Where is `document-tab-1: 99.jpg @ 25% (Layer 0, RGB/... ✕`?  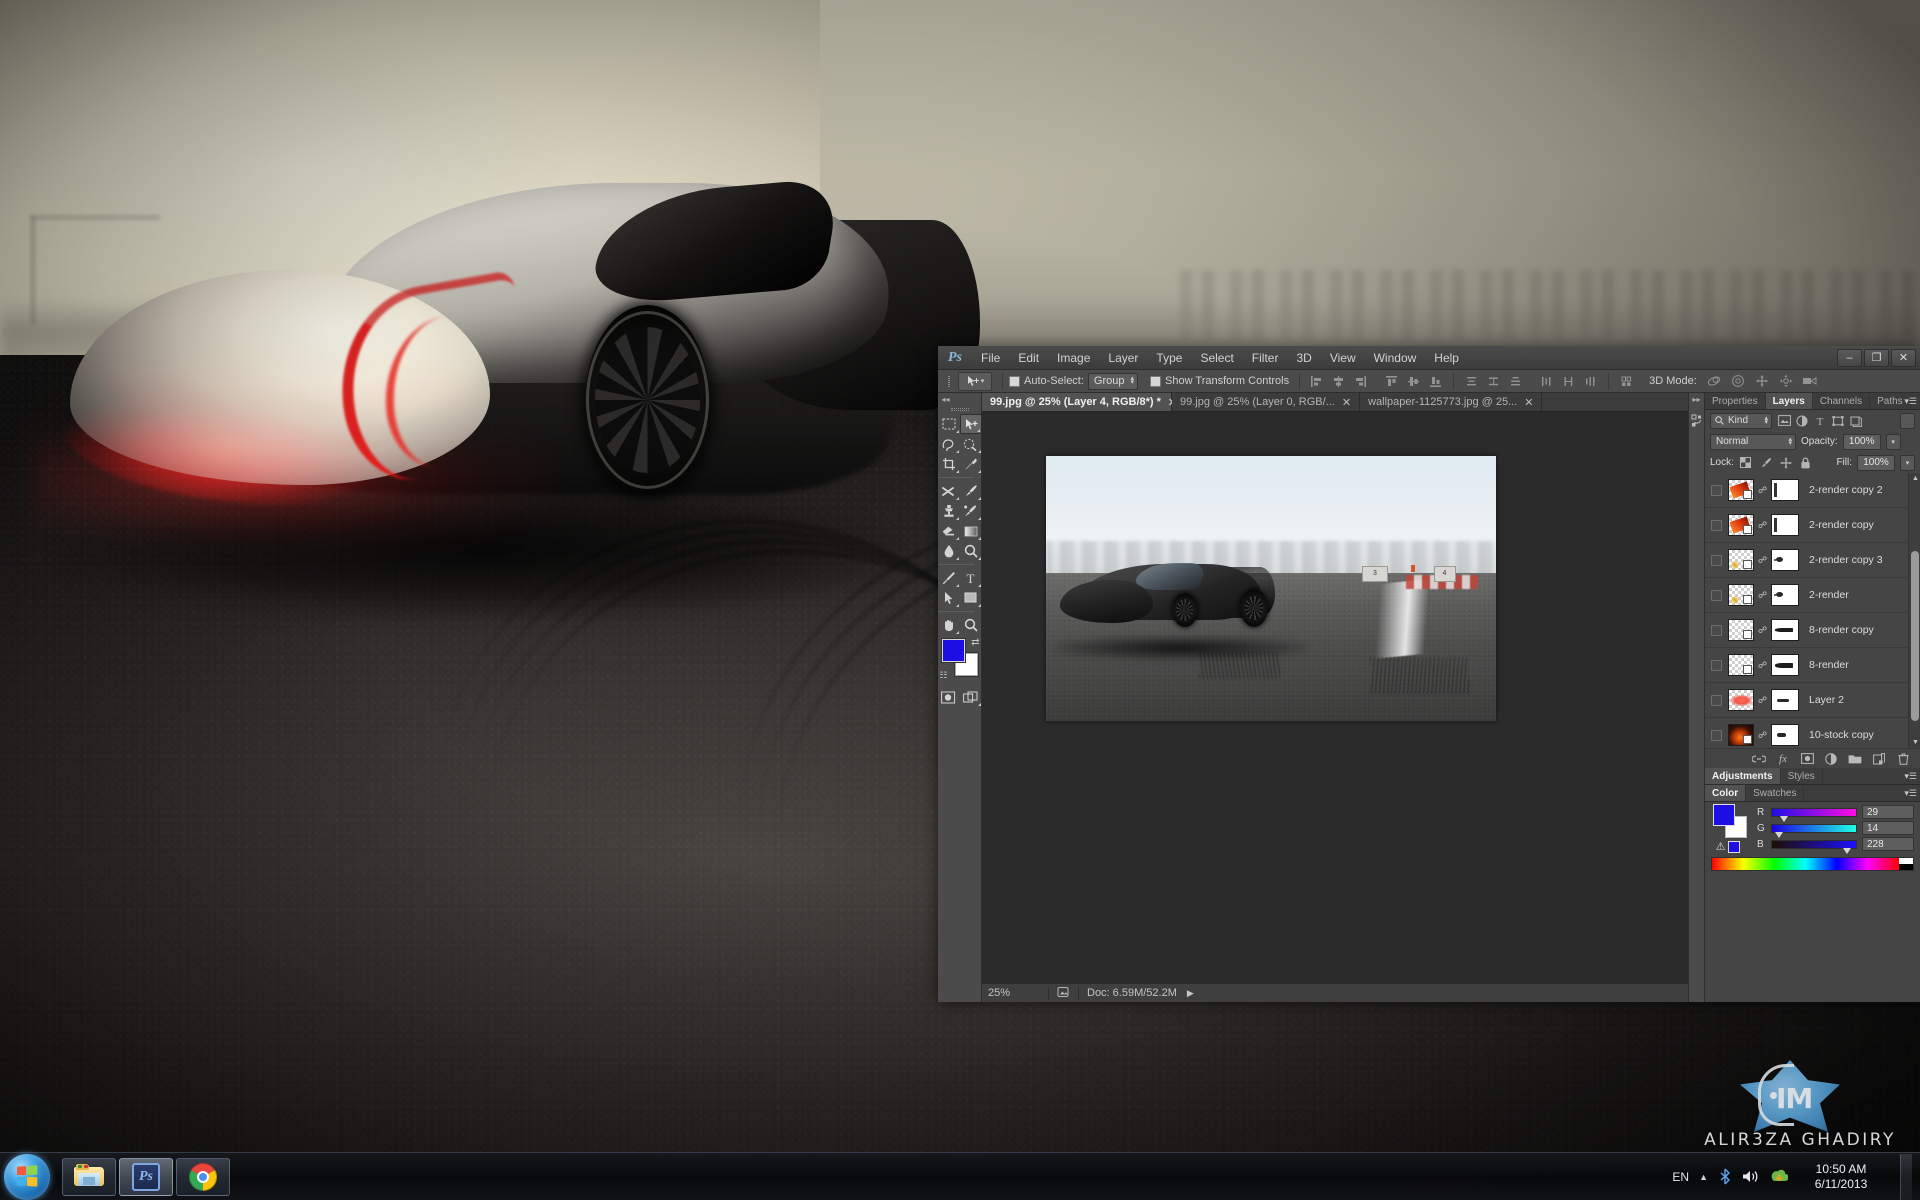
document-tab-1: 99.jpg @ 25% (Layer 0, RGB/... ✕ is located at coordinates (1266, 402).